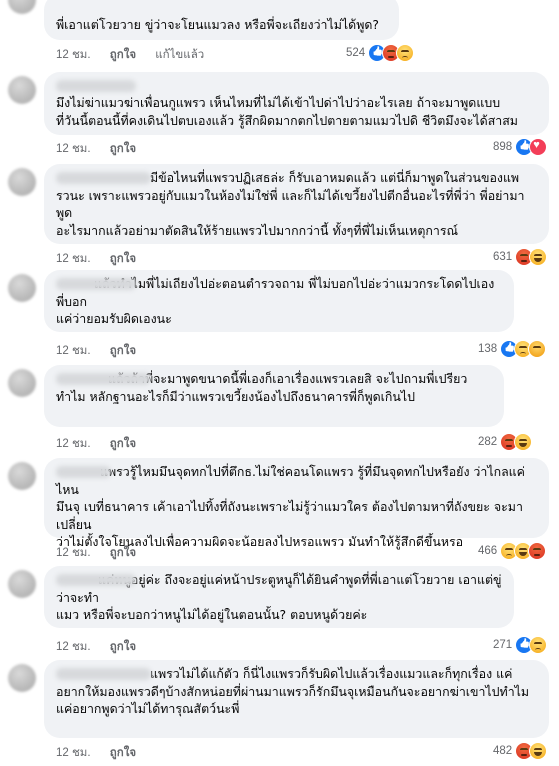 Image resolution: width=559 pixels, height=766 pixels. What do you see at coordinates (503, 645) in the screenshot?
I see `reaction-count: 271` at bounding box center [503, 645].